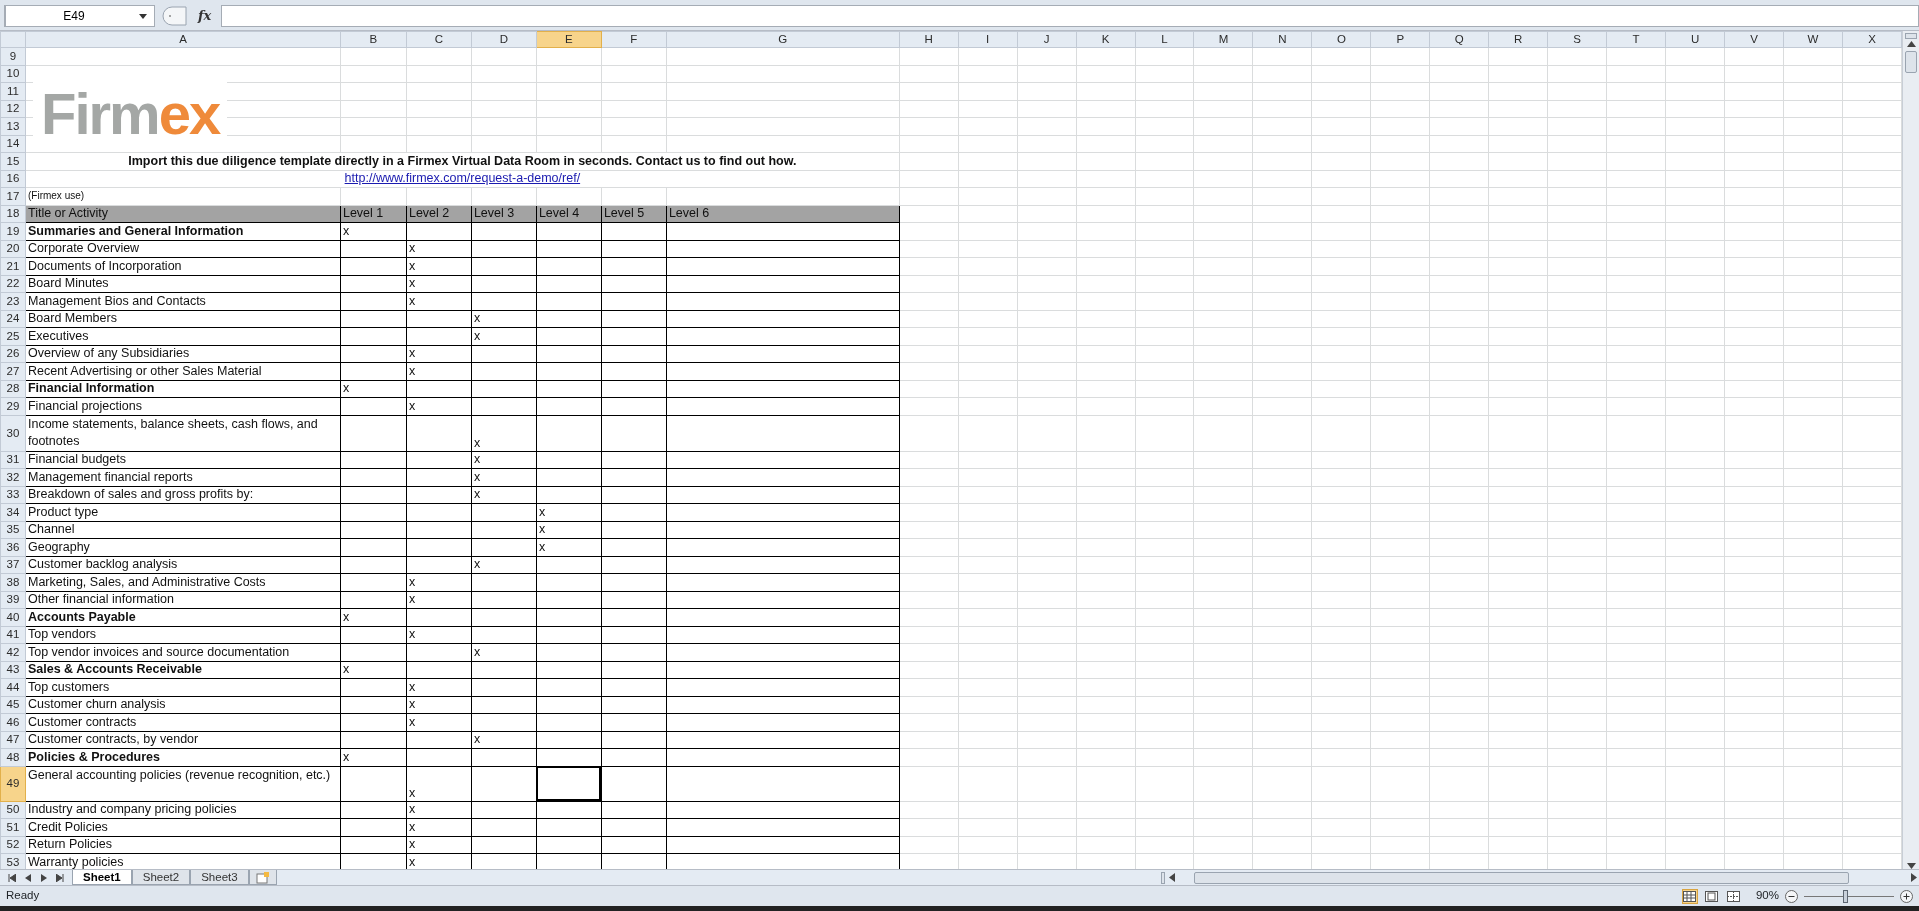 The height and width of the screenshot is (911, 1919). Describe the element at coordinates (1400, 39) in the screenshot. I see `column-header: P` at that location.